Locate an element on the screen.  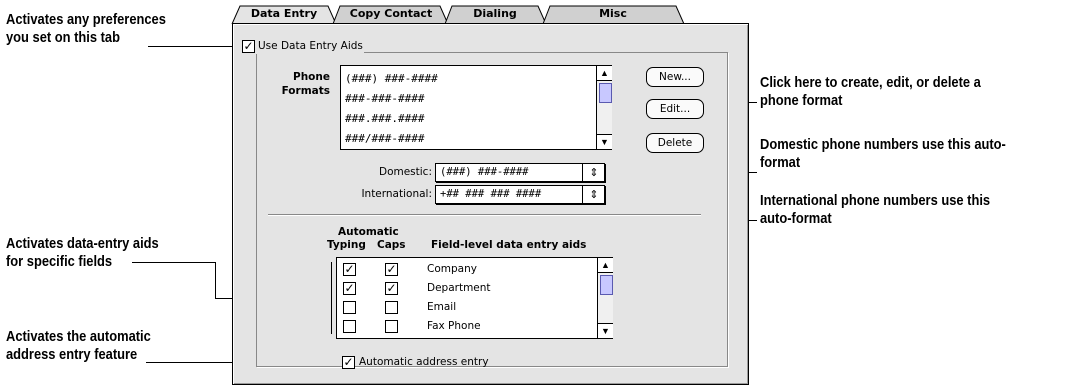
tab-label: Misc is located at coordinates (613, 13).